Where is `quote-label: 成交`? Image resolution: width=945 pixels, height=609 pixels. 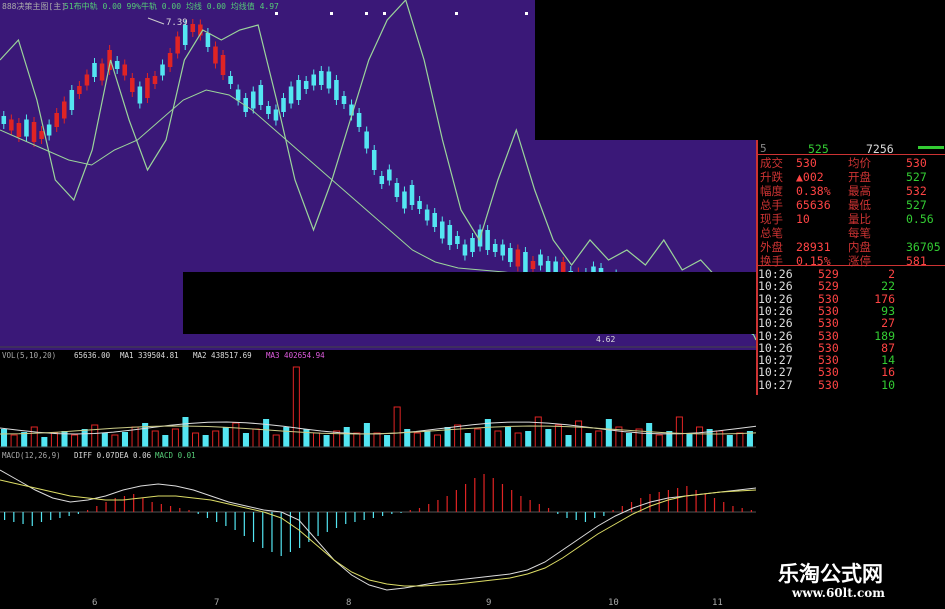 quote-label: 成交 is located at coordinates (771, 163).